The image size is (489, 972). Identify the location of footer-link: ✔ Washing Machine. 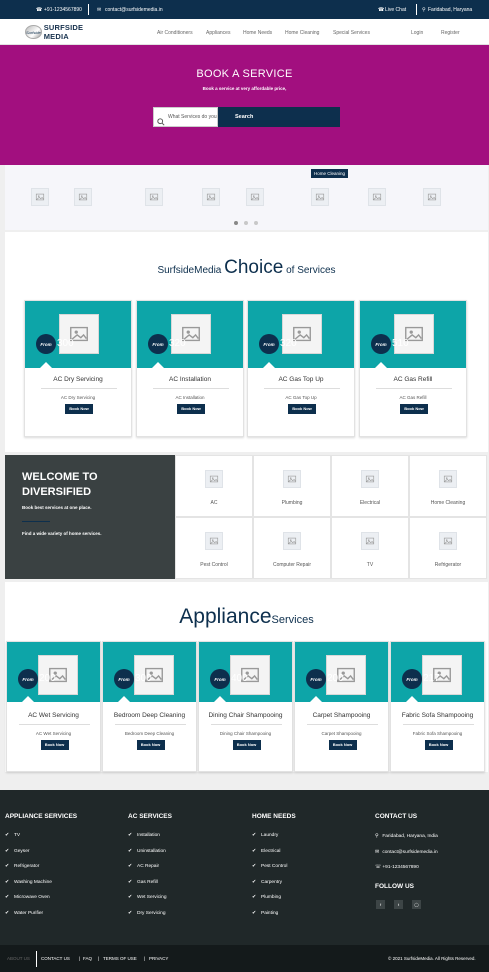
(28, 882).